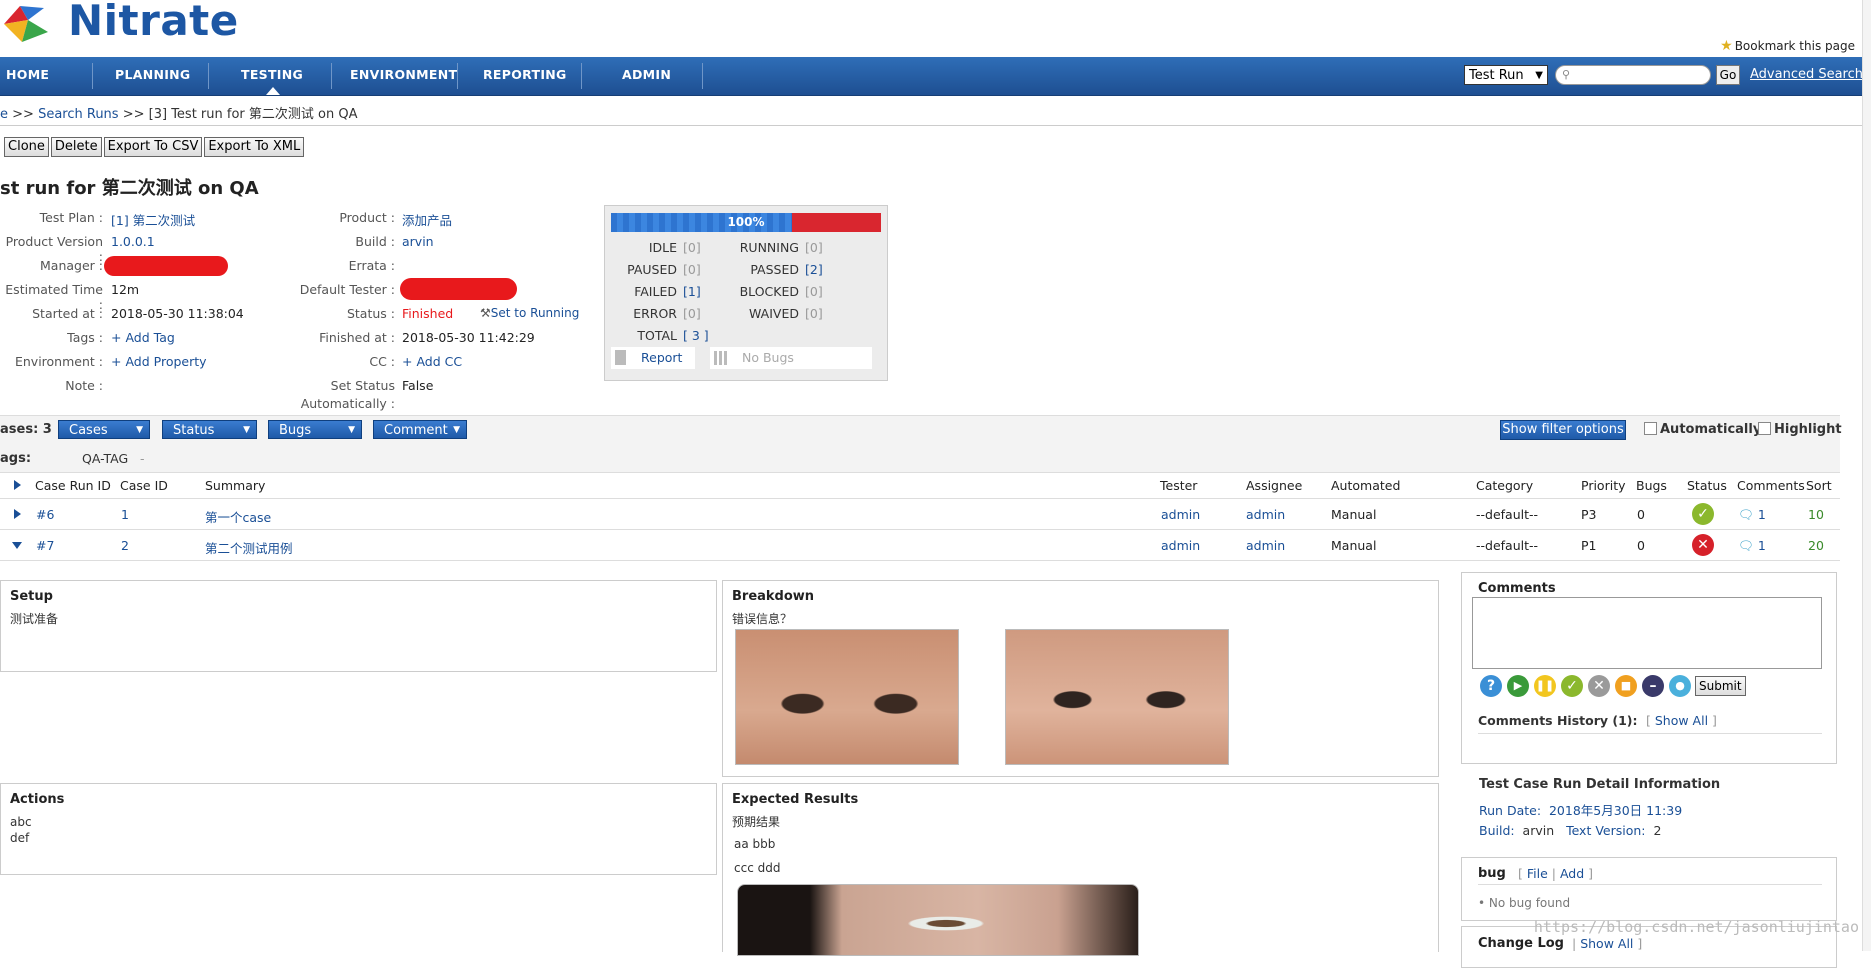 The image size is (1871, 968). What do you see at coordinates (432, 361) in the screenshot?
I see `add-cc-link: + Add CC` at bounding box center [432, 361].